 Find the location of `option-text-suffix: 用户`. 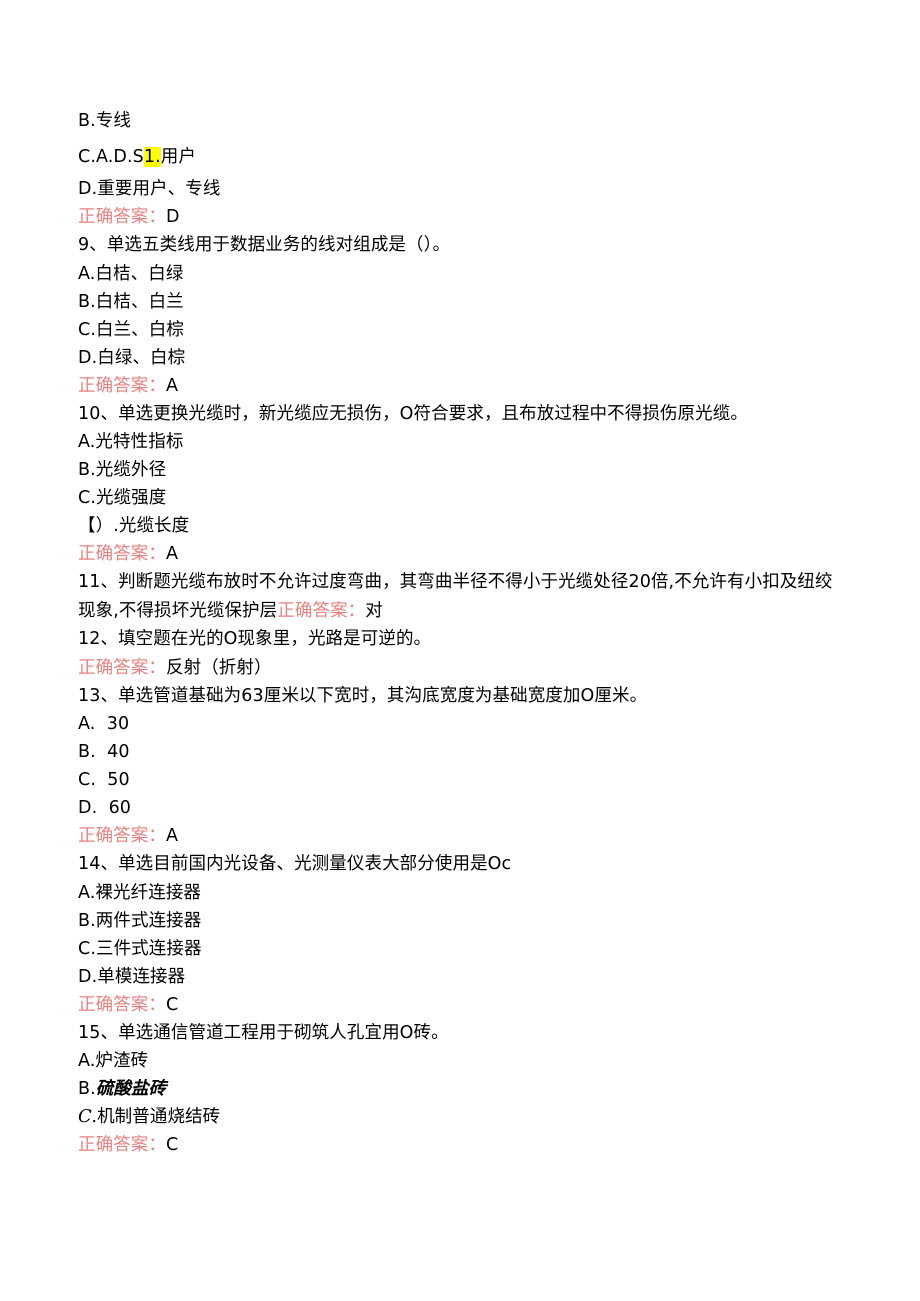

option-text-suffix: 用户 is located at coordinates (178, 157).